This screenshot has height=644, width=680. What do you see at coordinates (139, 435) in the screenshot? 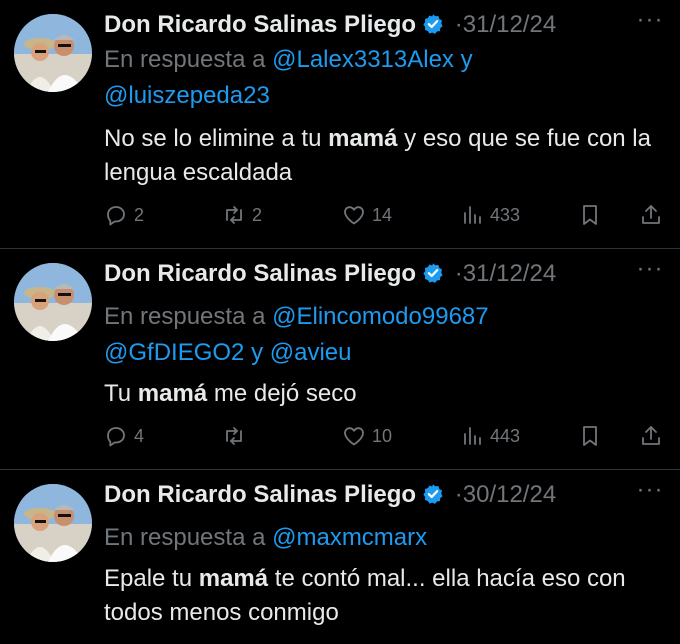
I see `reply-count: 4` at bounding box center [139, 435].